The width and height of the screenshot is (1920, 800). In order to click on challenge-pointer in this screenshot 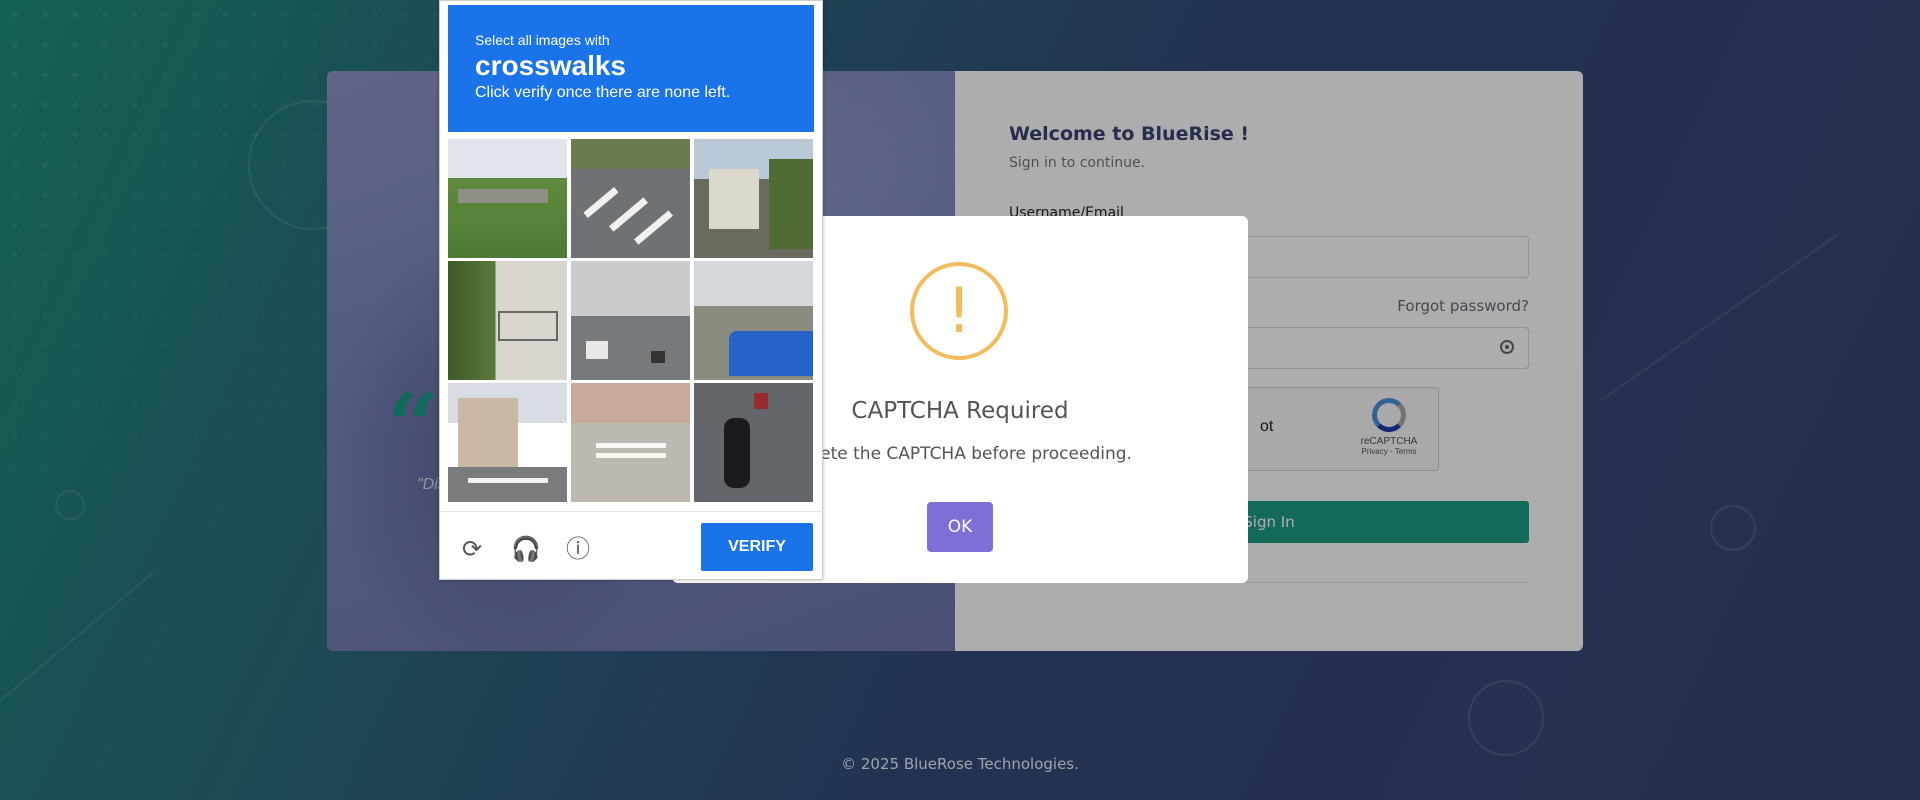, I will do `click(828, 320)`.